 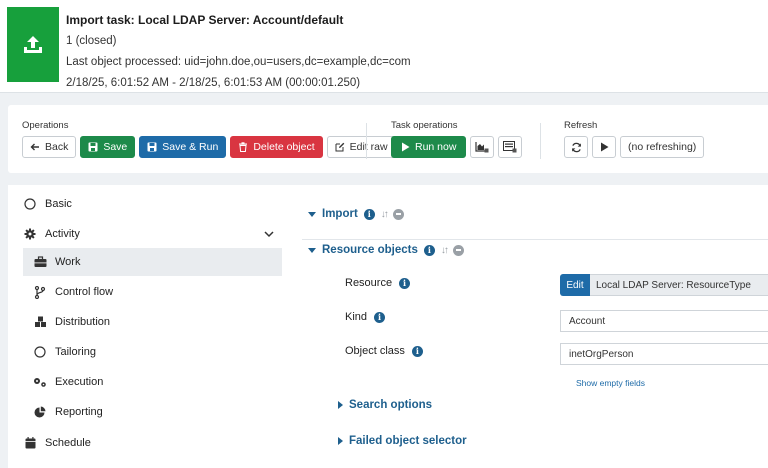 What do you see at coordinates (581, 125) in the screenshot?
I see `refresh-label: Refresh` at bounding box center [581, 125].